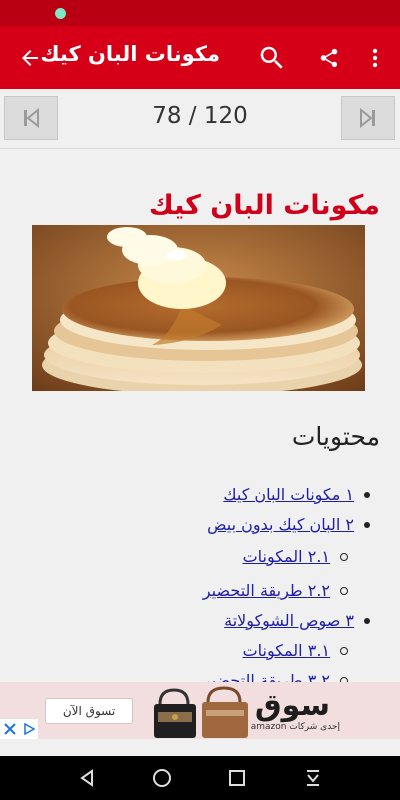 The height and width of the screenshot is (800, 400). I want to click on toc-item: ٢.١ المكونات, so click(295, 556).